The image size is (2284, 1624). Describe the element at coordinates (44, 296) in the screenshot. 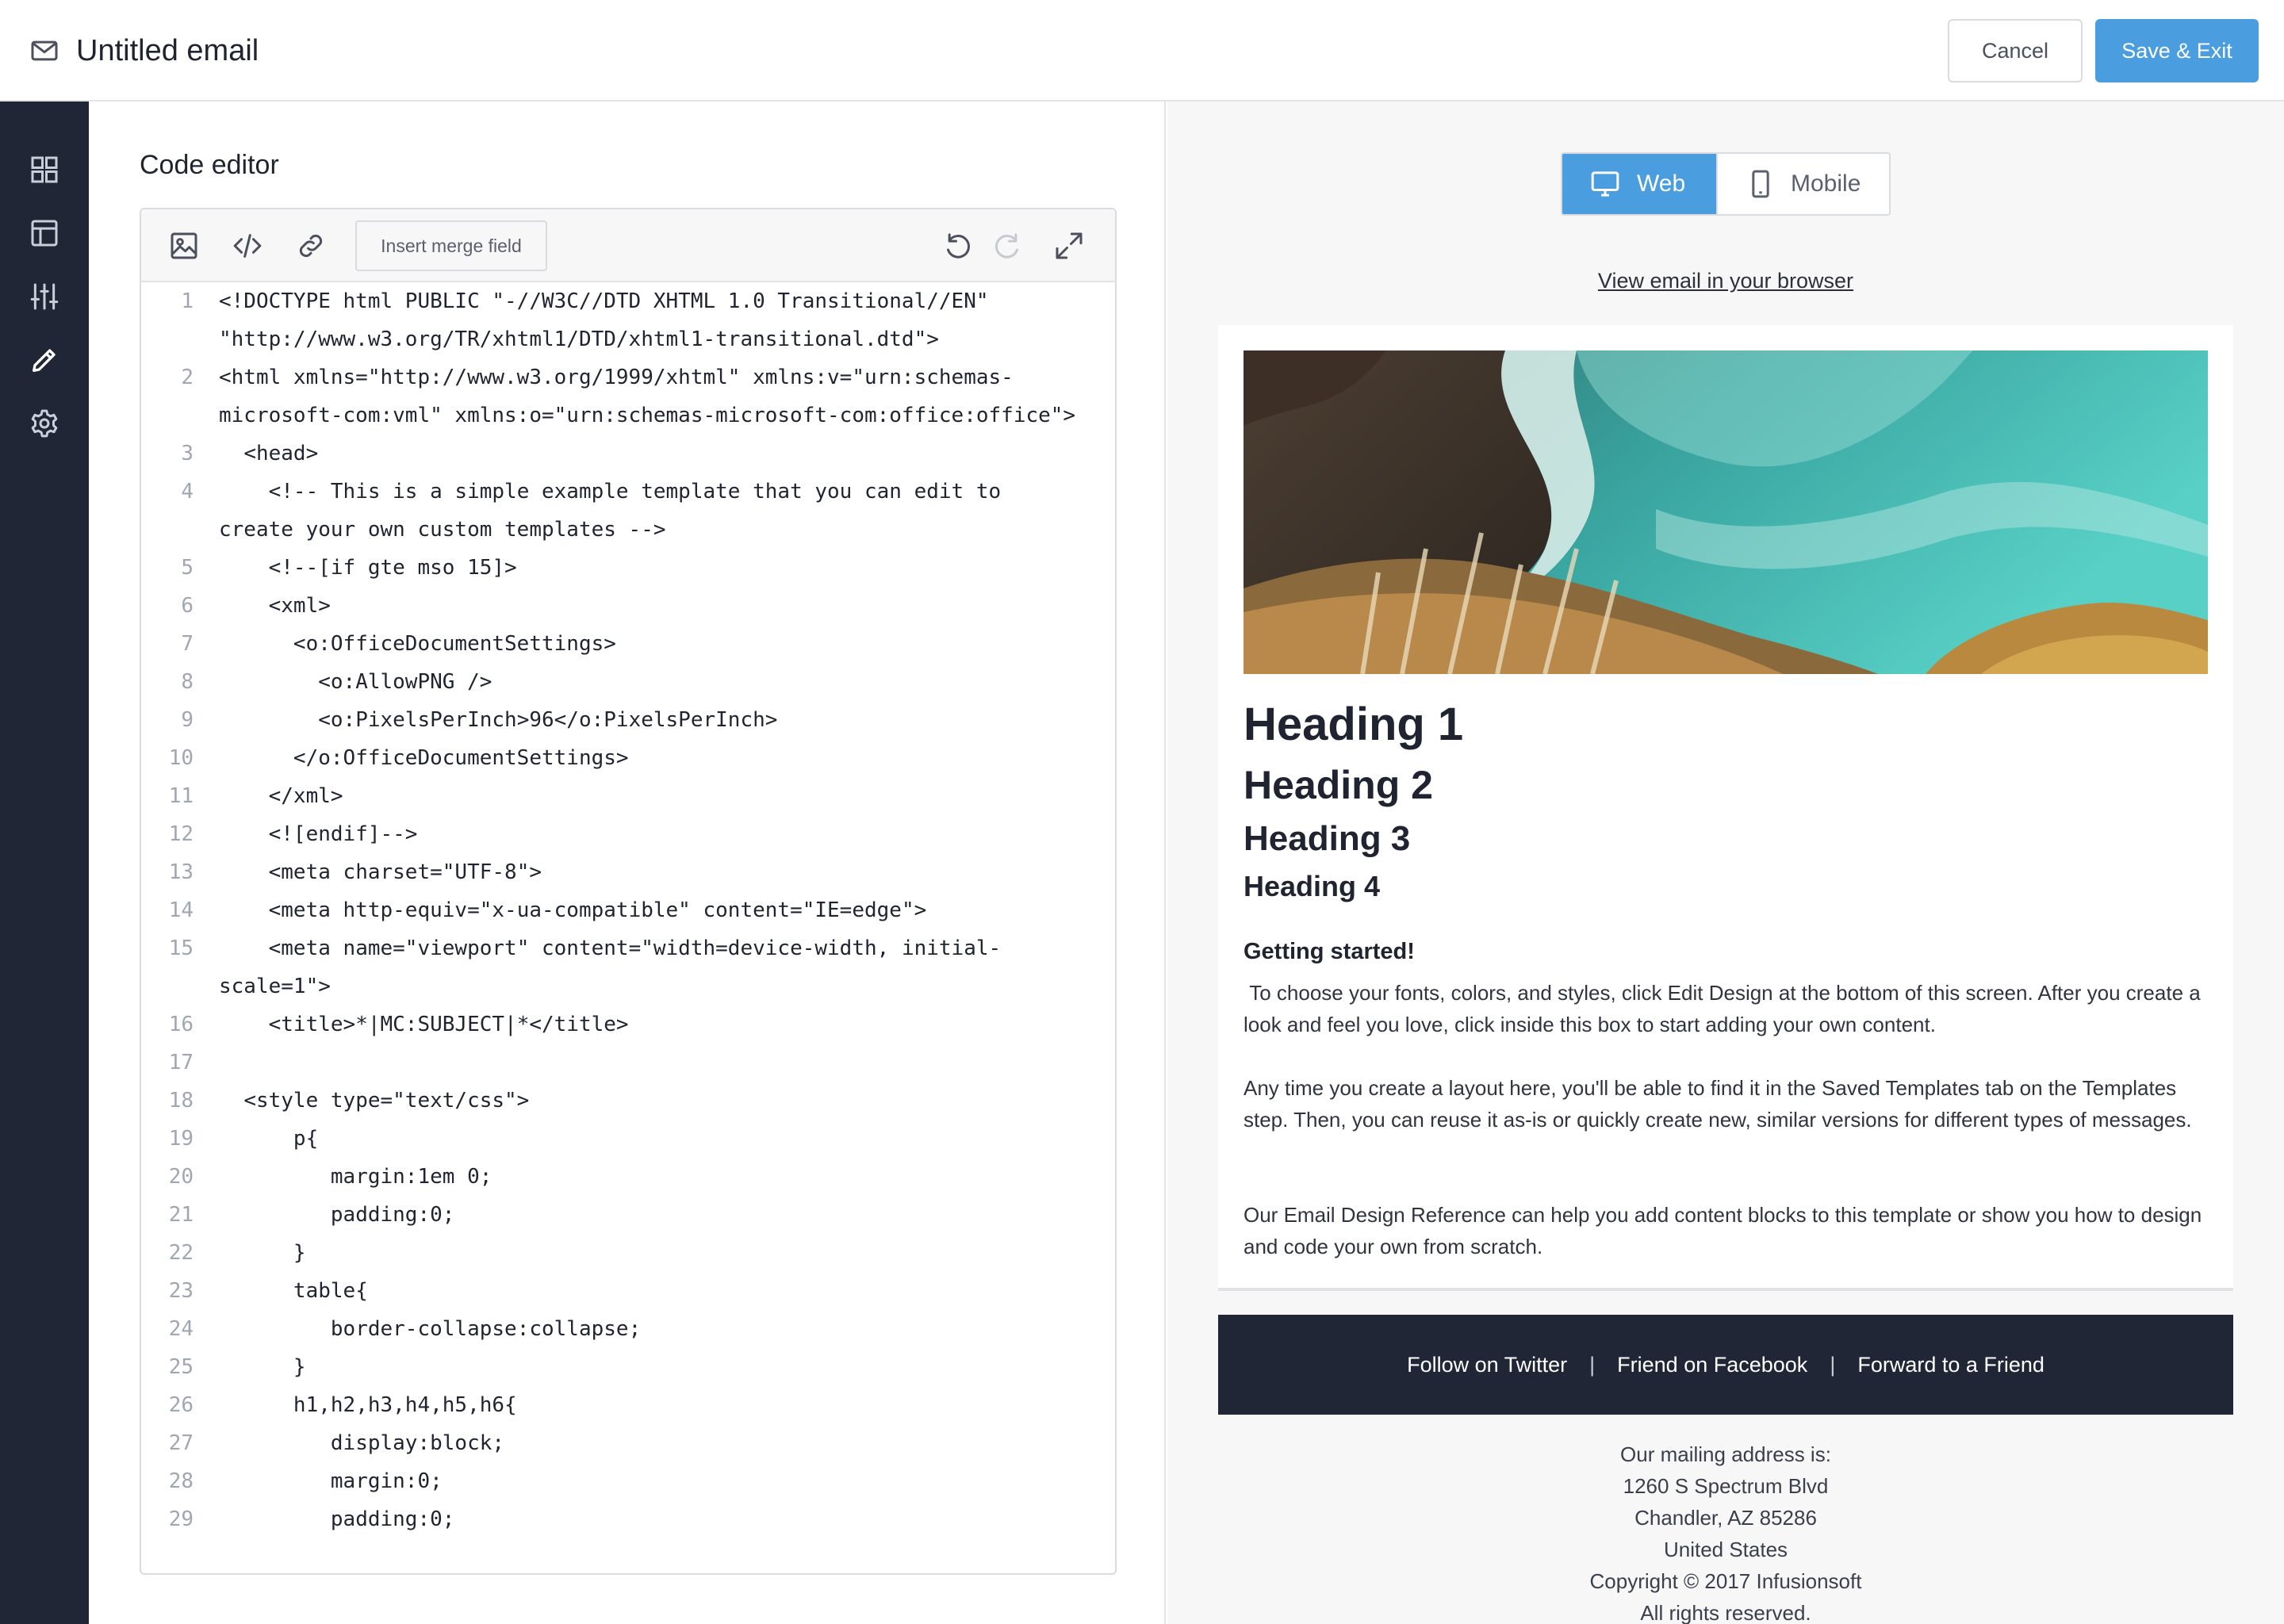

I see `sliders-icon` at that location.